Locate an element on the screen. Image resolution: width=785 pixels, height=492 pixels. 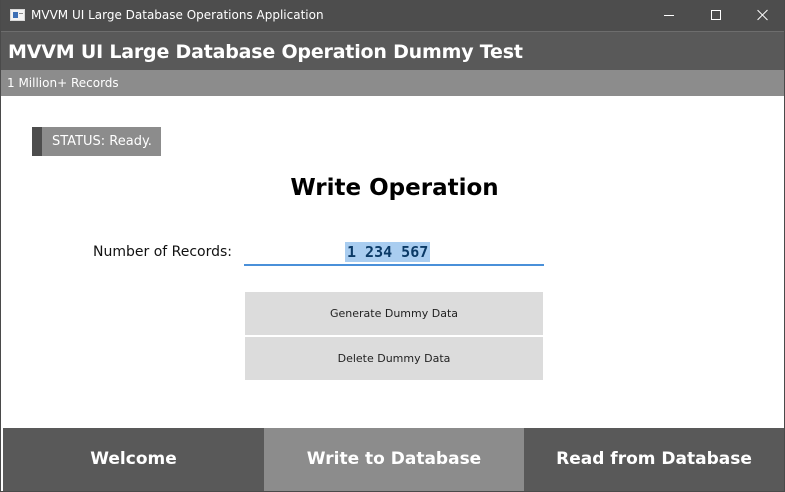
maximize-icon is located at coordinates (716, 15).